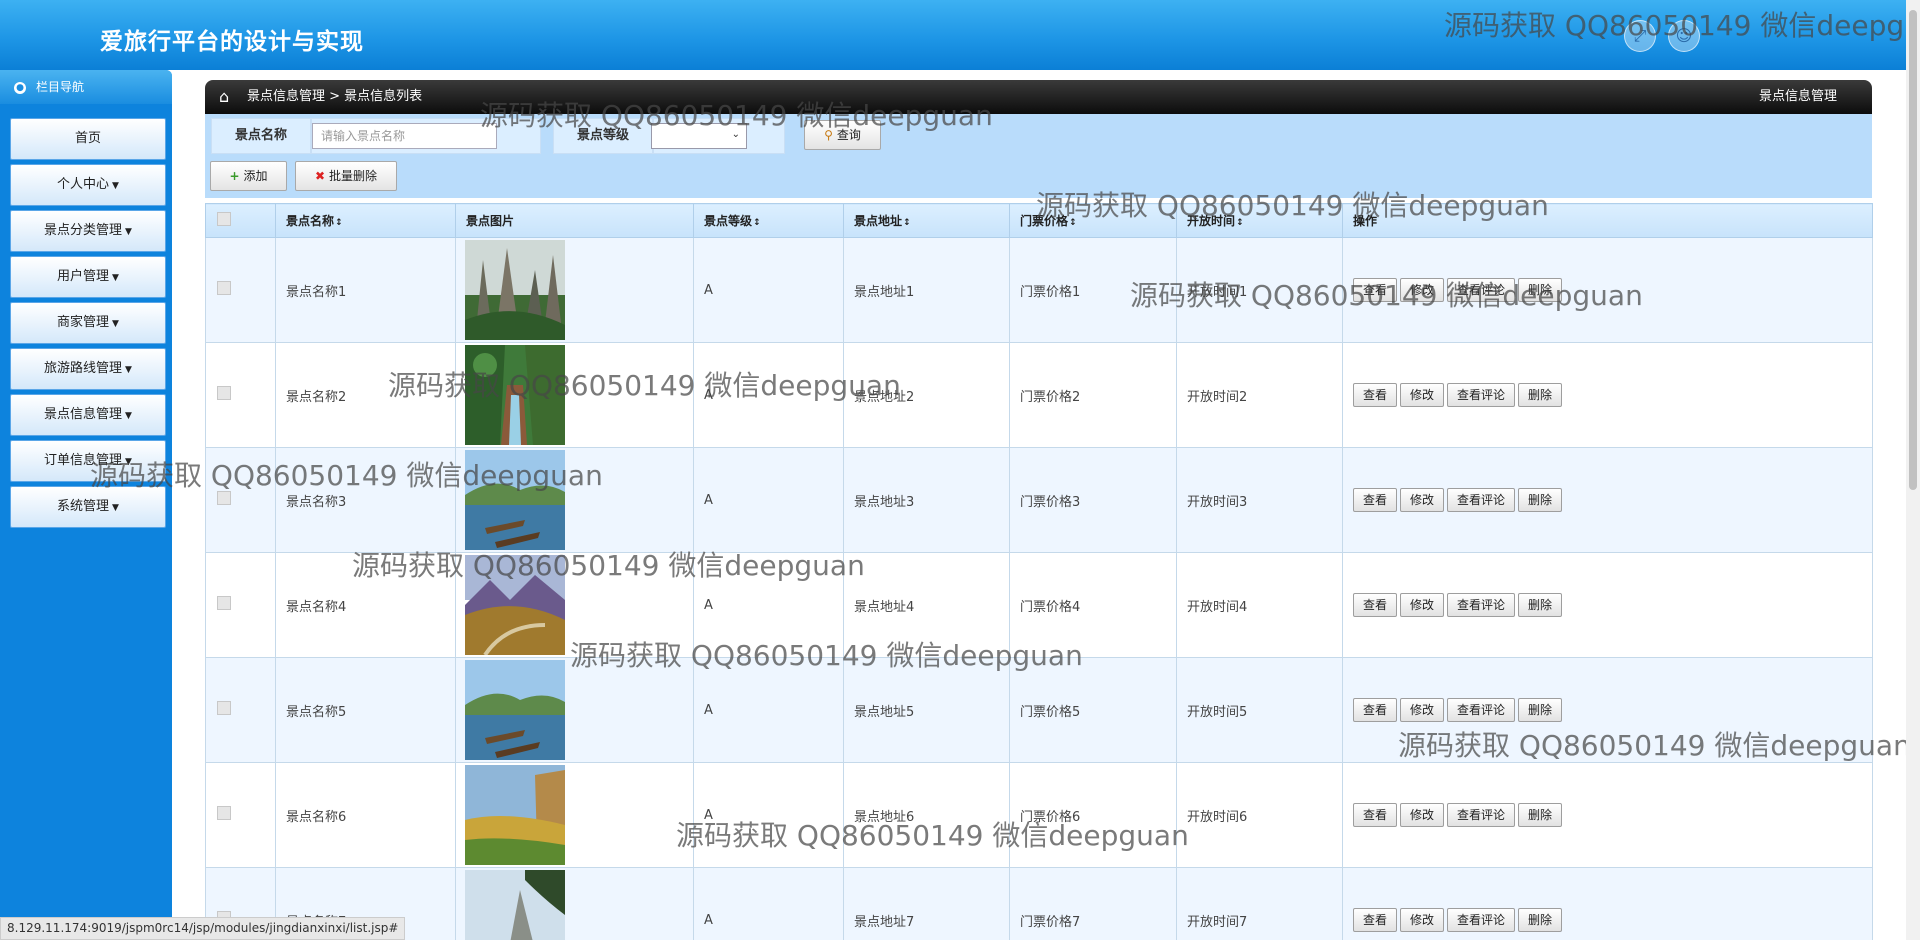  Describe the element at coordinates (365, 220) in the screenshot. I see `col-name: 景点名称` at that location.